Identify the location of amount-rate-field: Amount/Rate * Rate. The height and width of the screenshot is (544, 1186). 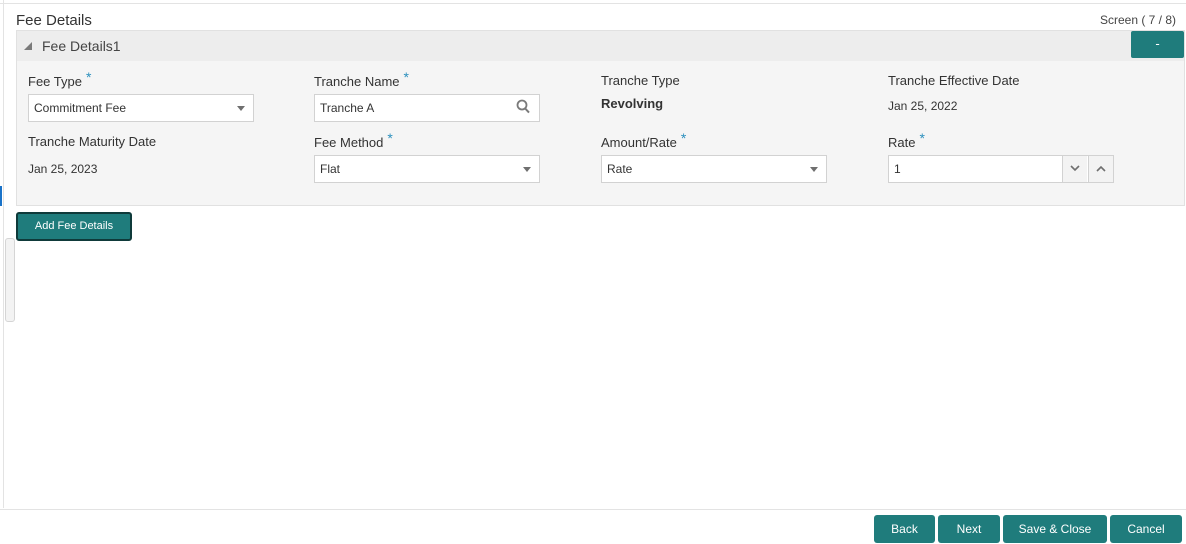
(716, 156).